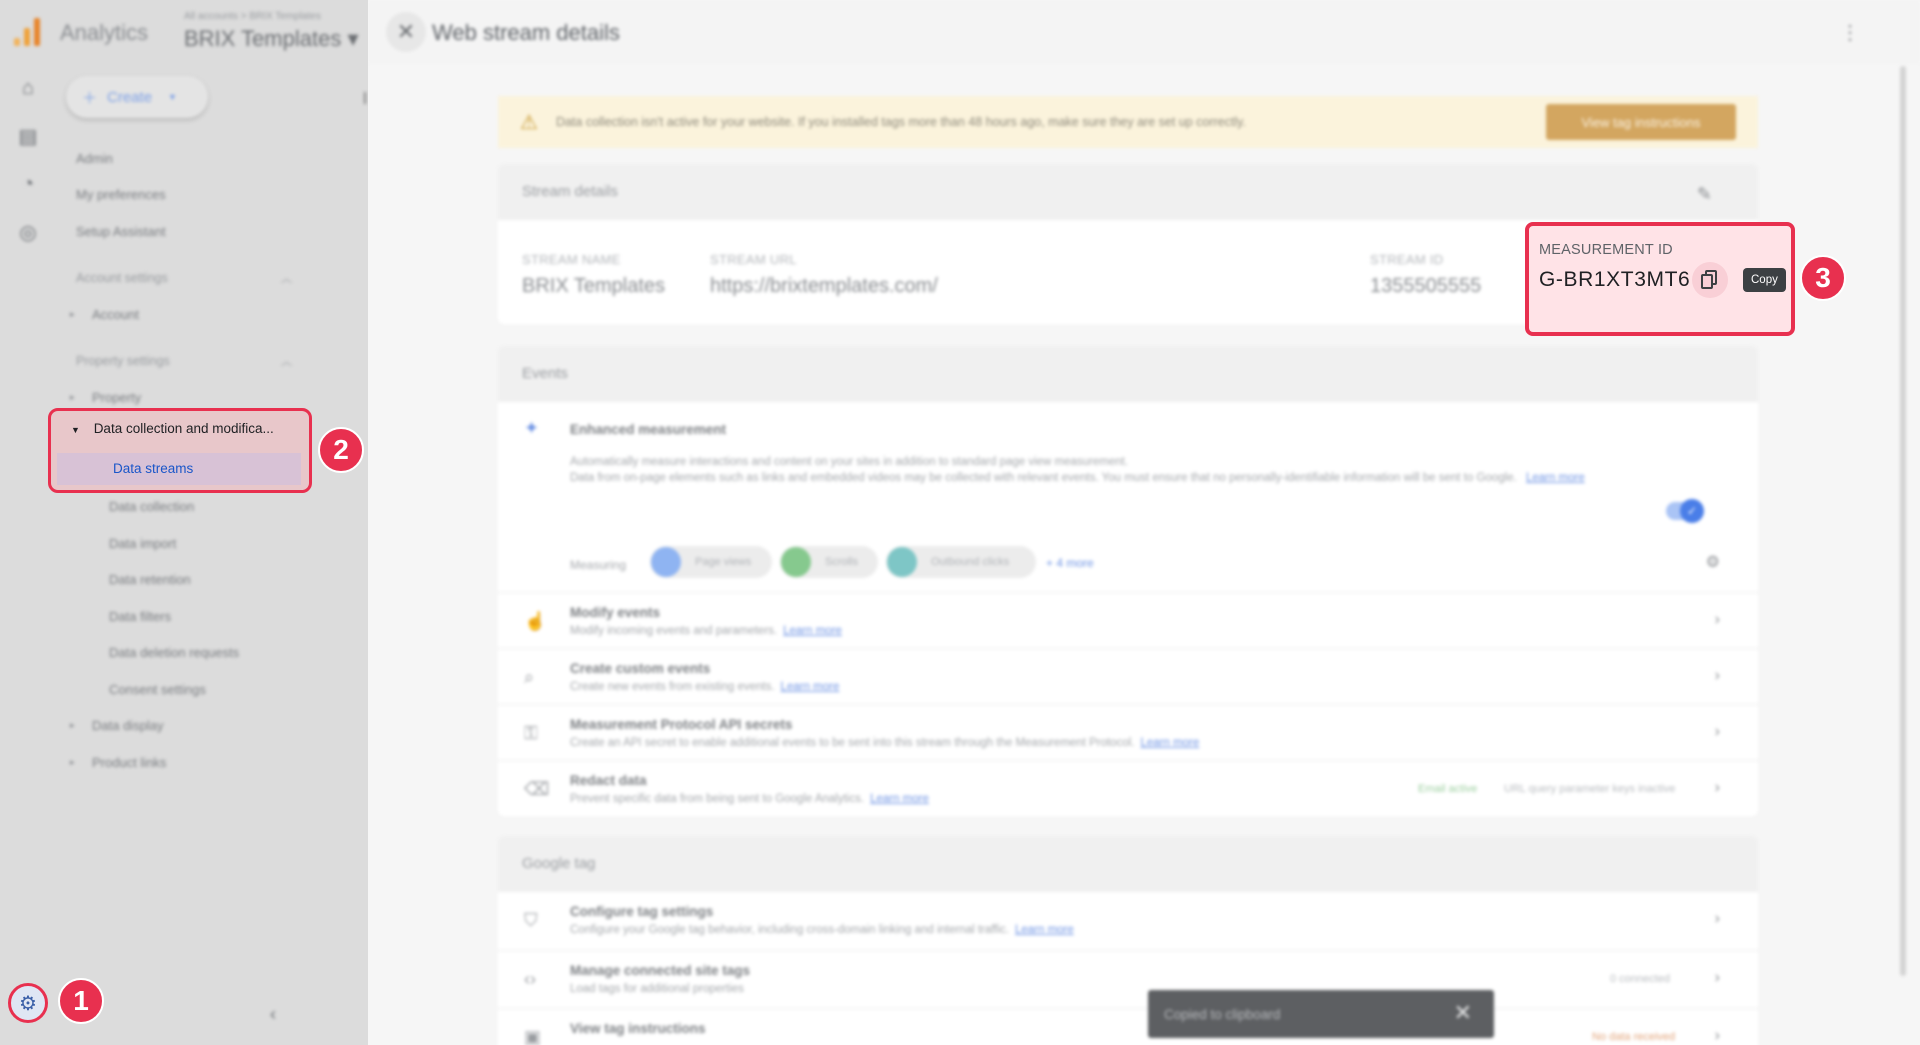  Describe the element at coordinates (212, 580) in the screenshot. I see `nav-item-data-retention: Data retention` at that location.